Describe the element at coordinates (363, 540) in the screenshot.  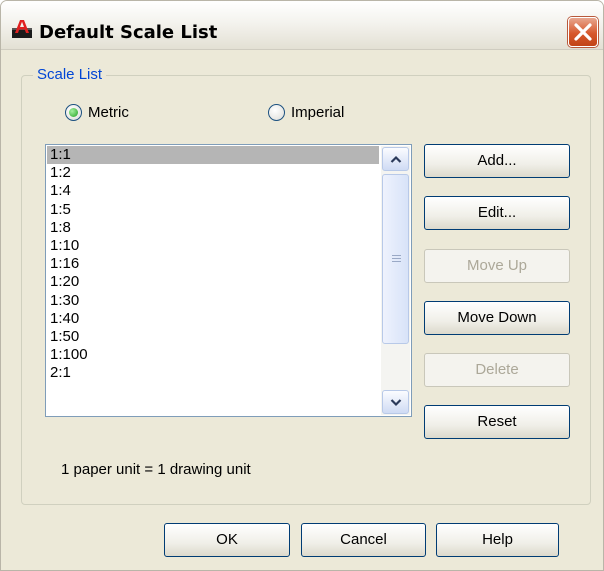
I see `cancel-button: Cancel` at that location.